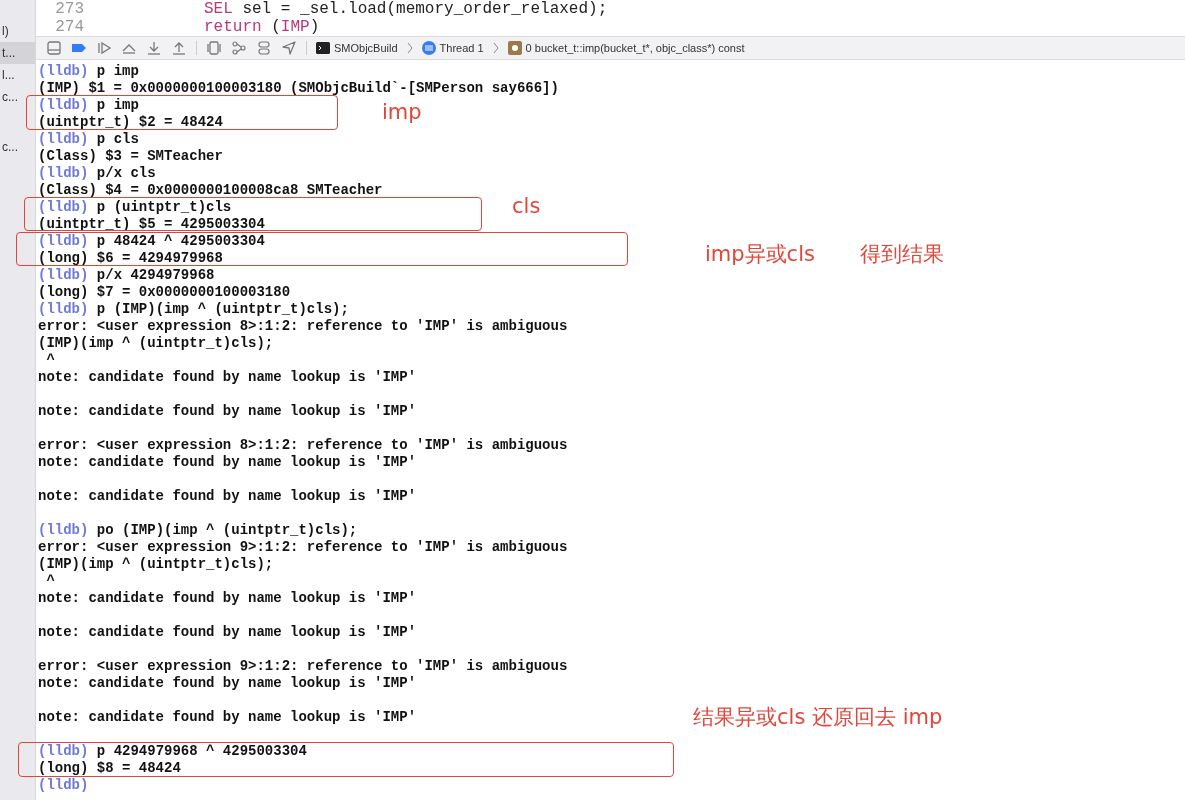  What do you see at coordinates (239, 48) in the screenshot?
I see `graph-icon` at bounding box center [239, 48].